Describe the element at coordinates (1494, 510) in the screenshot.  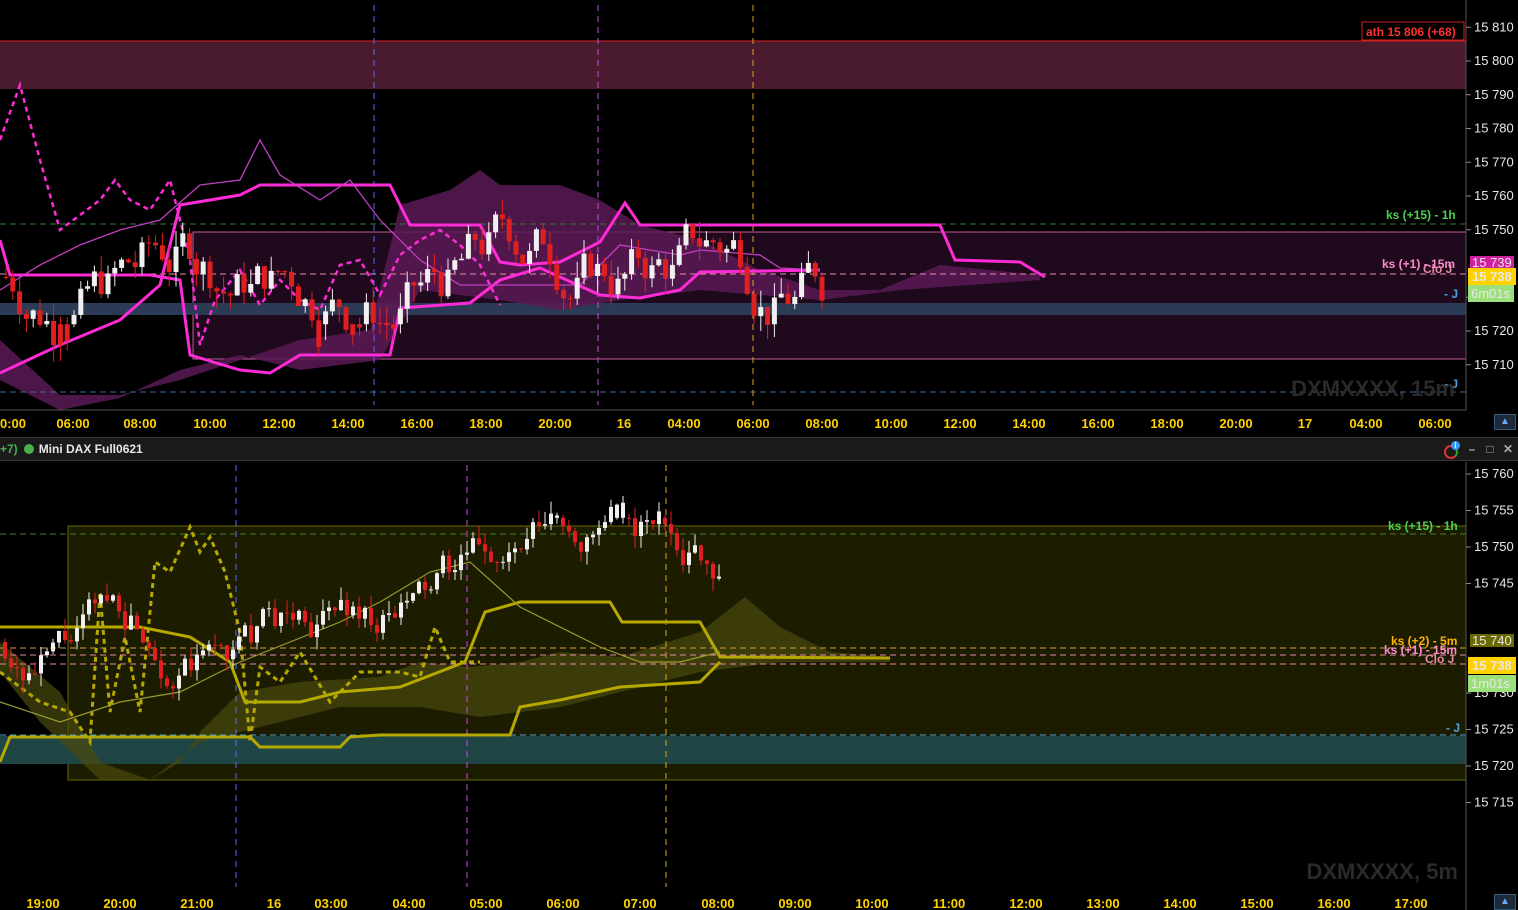
I see `price-axis-label: 15 755` at that location.